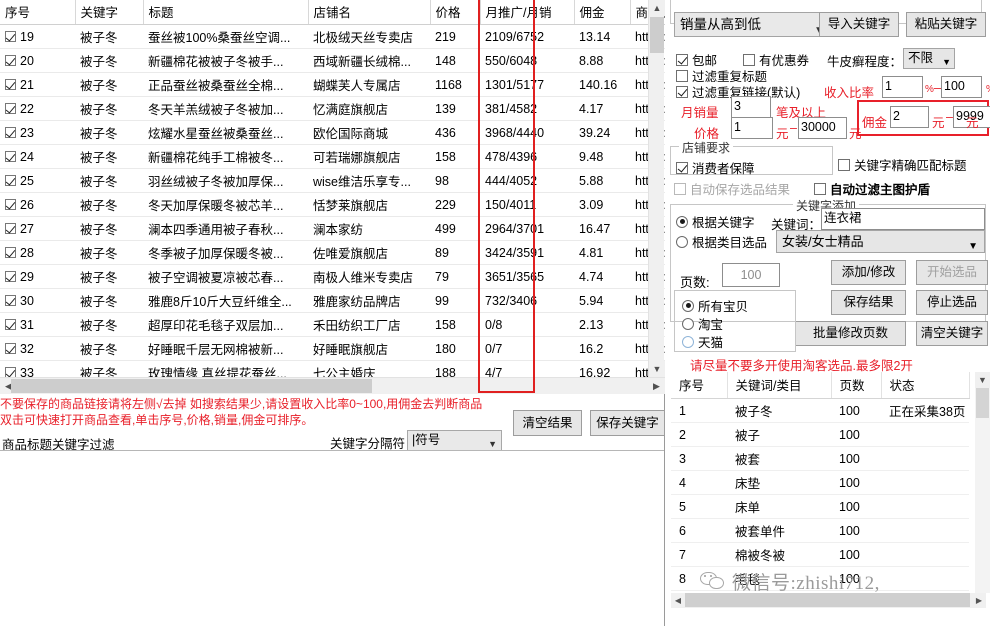 The image size is (990, 626). What do you see at coordinates (657, 8) in the screenshot?
I see `scroll-up-icon: ▲` at bounding box center [657, 8].